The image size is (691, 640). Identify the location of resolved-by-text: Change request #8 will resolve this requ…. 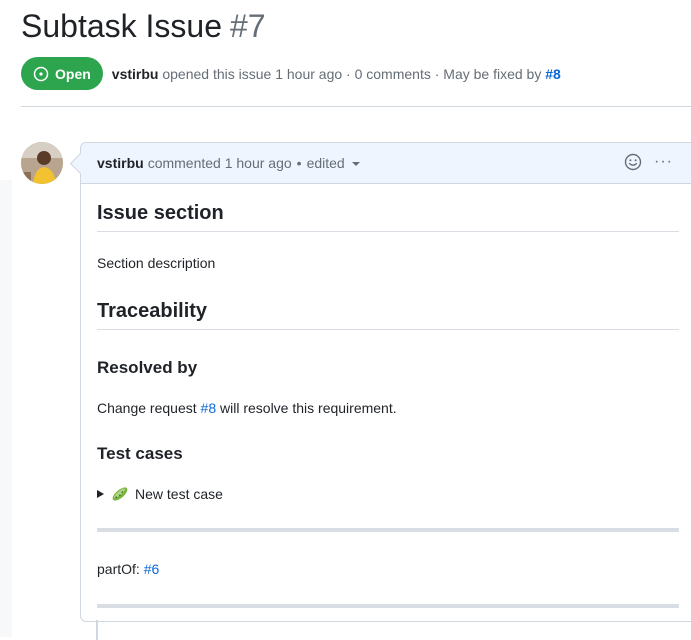
(247, 408).